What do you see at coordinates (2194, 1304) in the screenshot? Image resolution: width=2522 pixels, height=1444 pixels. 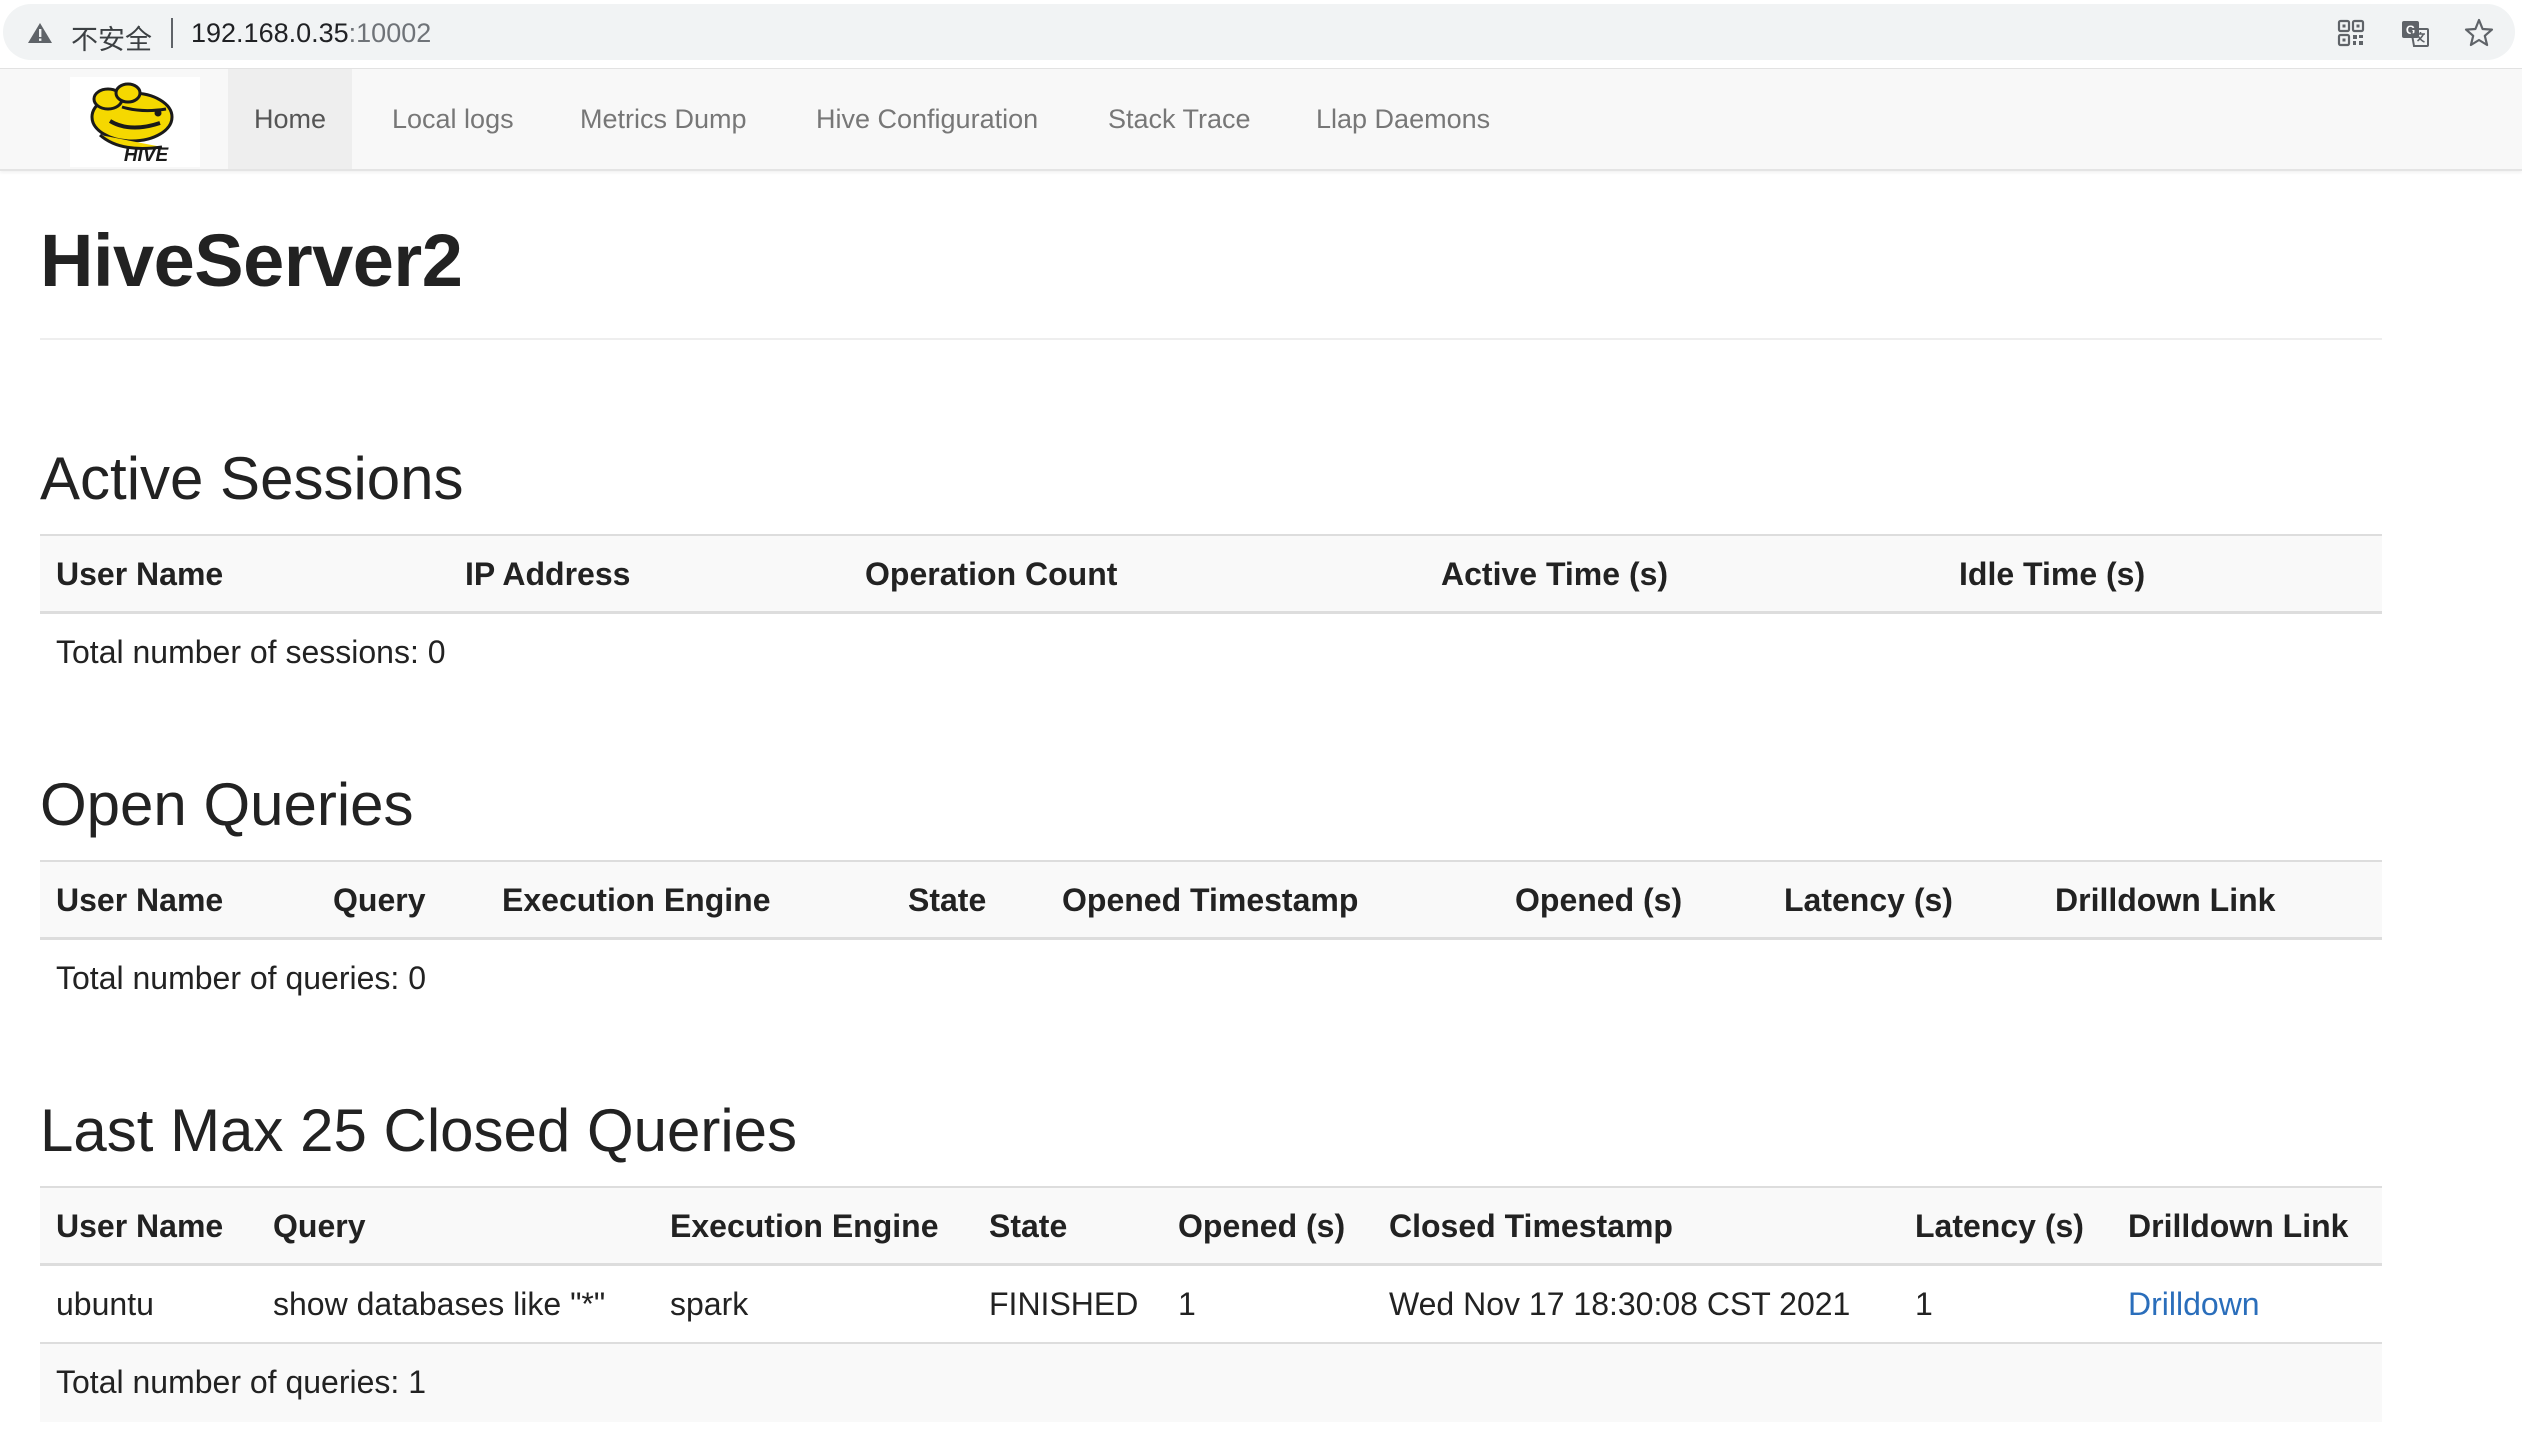 I see `drilldown-link: Drilldown` at bounding box center [2194, 1304].